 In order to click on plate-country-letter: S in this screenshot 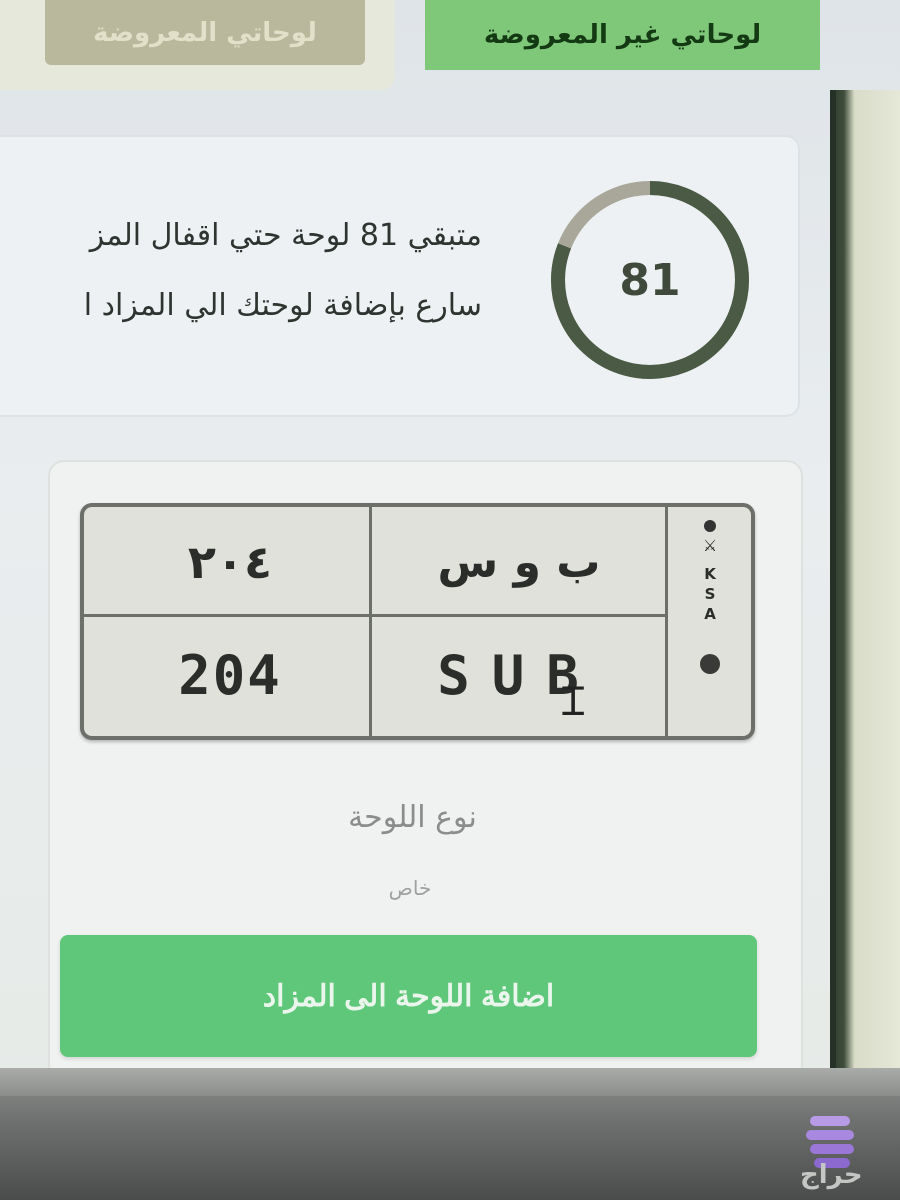, I will do `click(710, 594)`.